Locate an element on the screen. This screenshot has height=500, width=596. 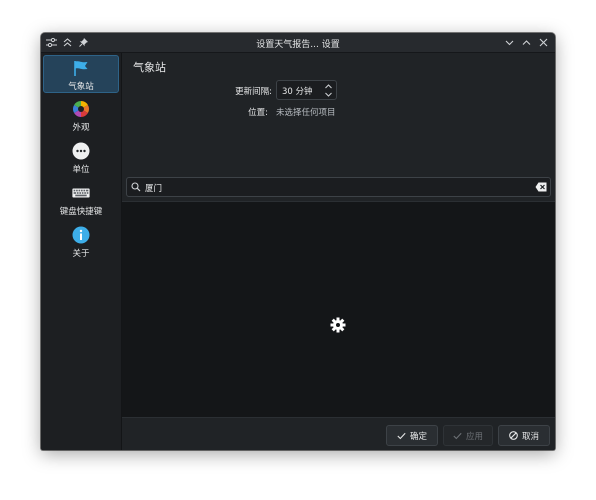
clear-search-icon is located at coordinates (541, 188).